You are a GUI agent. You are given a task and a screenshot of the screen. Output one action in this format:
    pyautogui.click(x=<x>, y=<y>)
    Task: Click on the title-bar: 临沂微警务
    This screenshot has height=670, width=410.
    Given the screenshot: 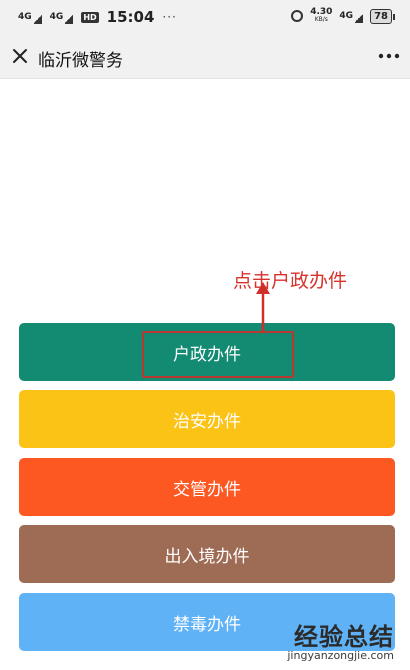 What is the action you would take?
    pyautogui.click(x=205, y=57)
    